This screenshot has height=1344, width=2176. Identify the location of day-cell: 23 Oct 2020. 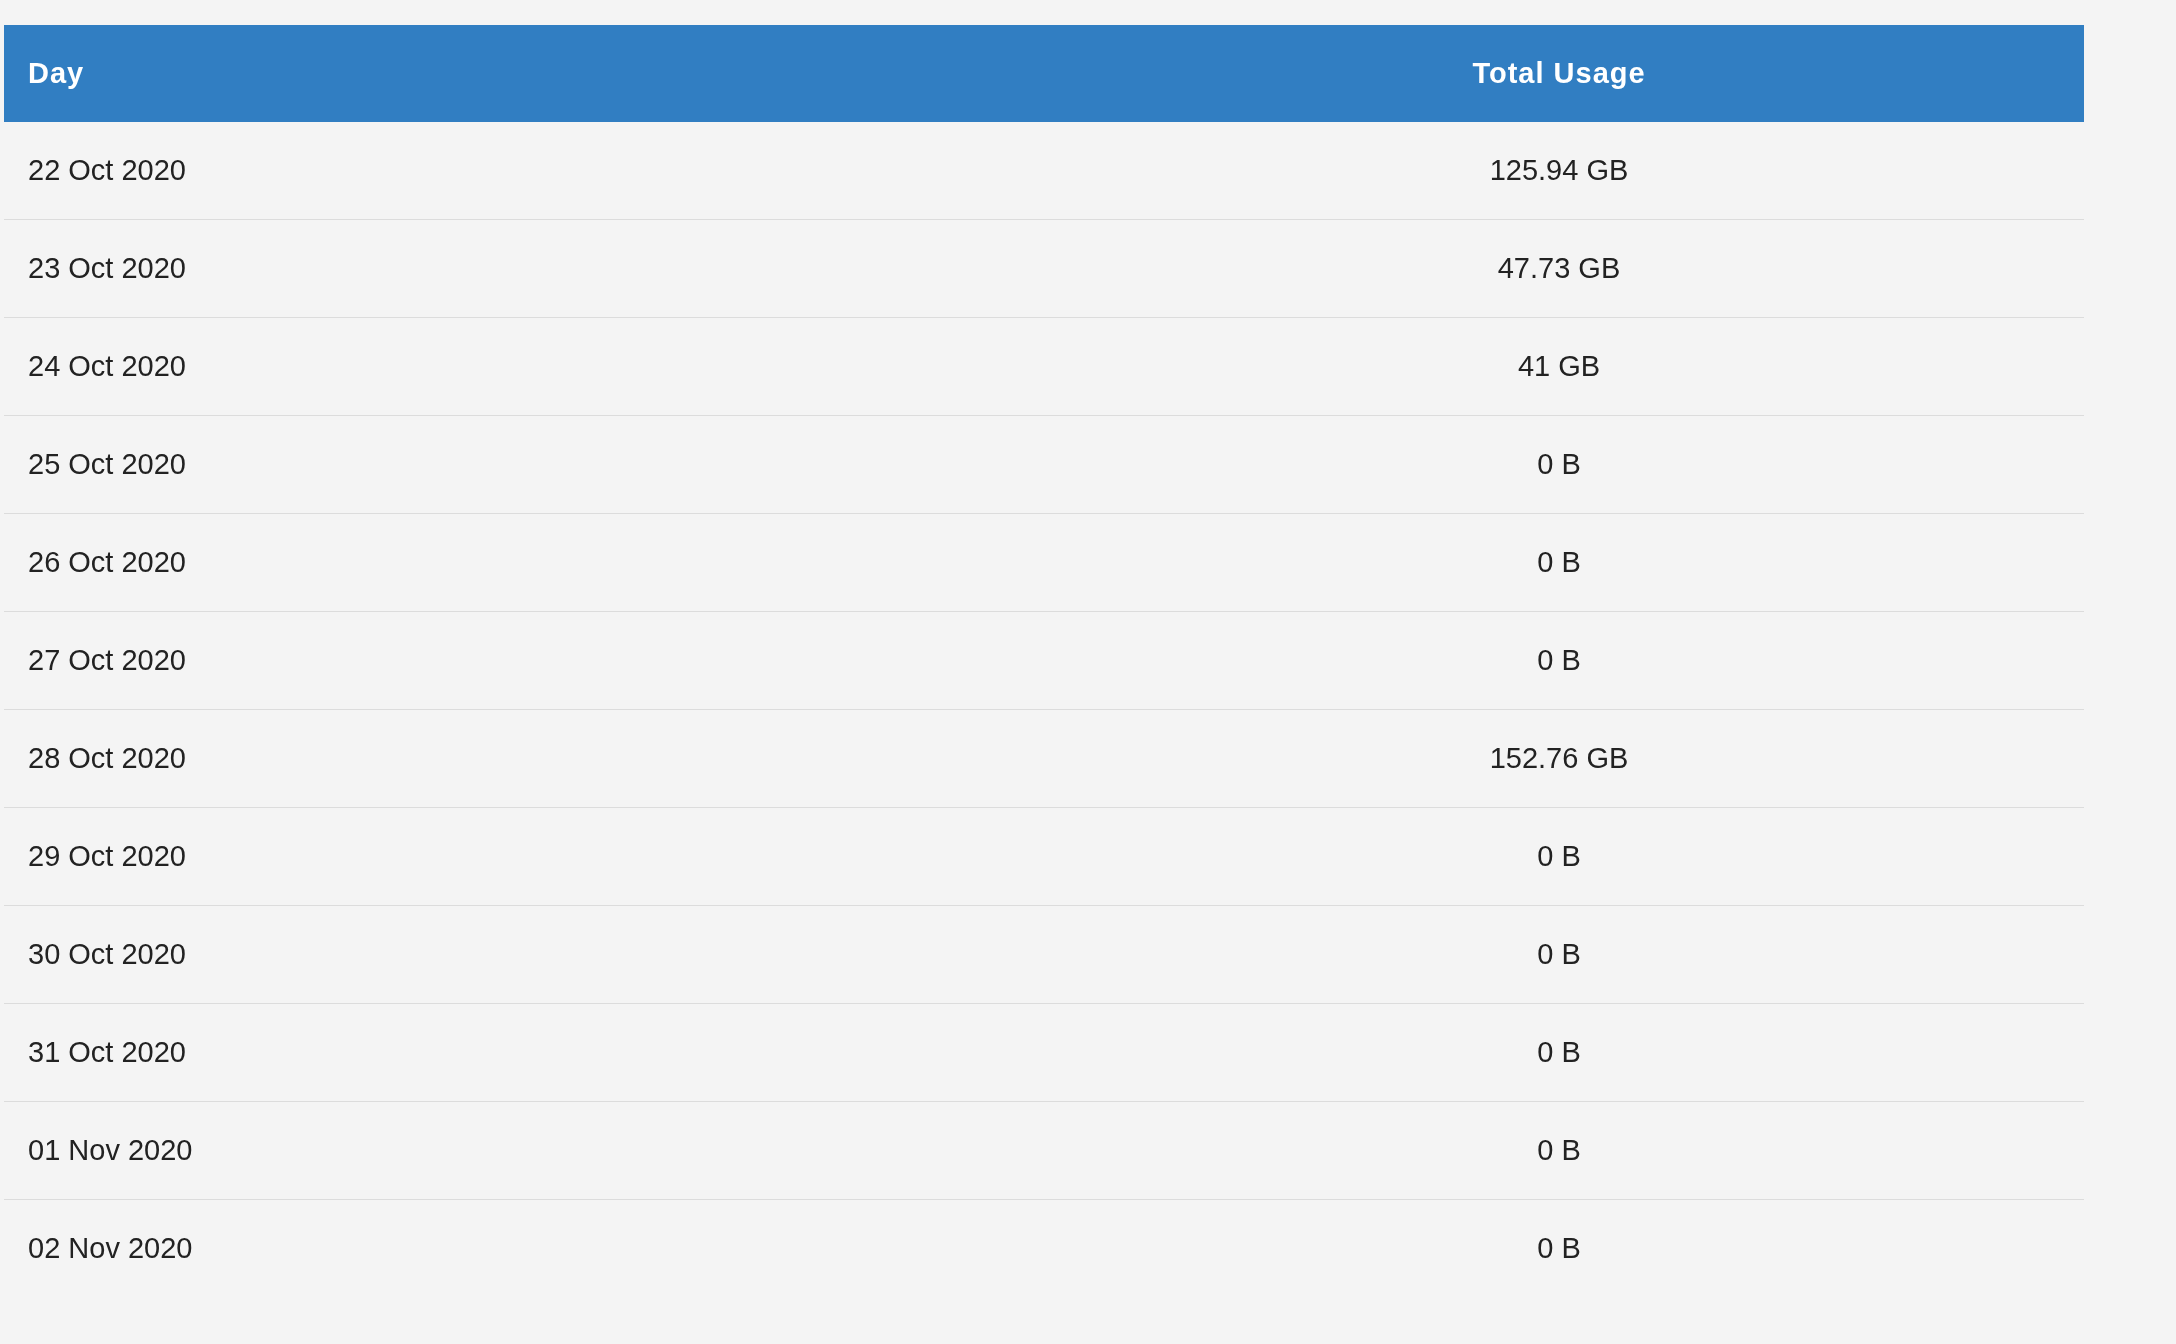
(107, 268).